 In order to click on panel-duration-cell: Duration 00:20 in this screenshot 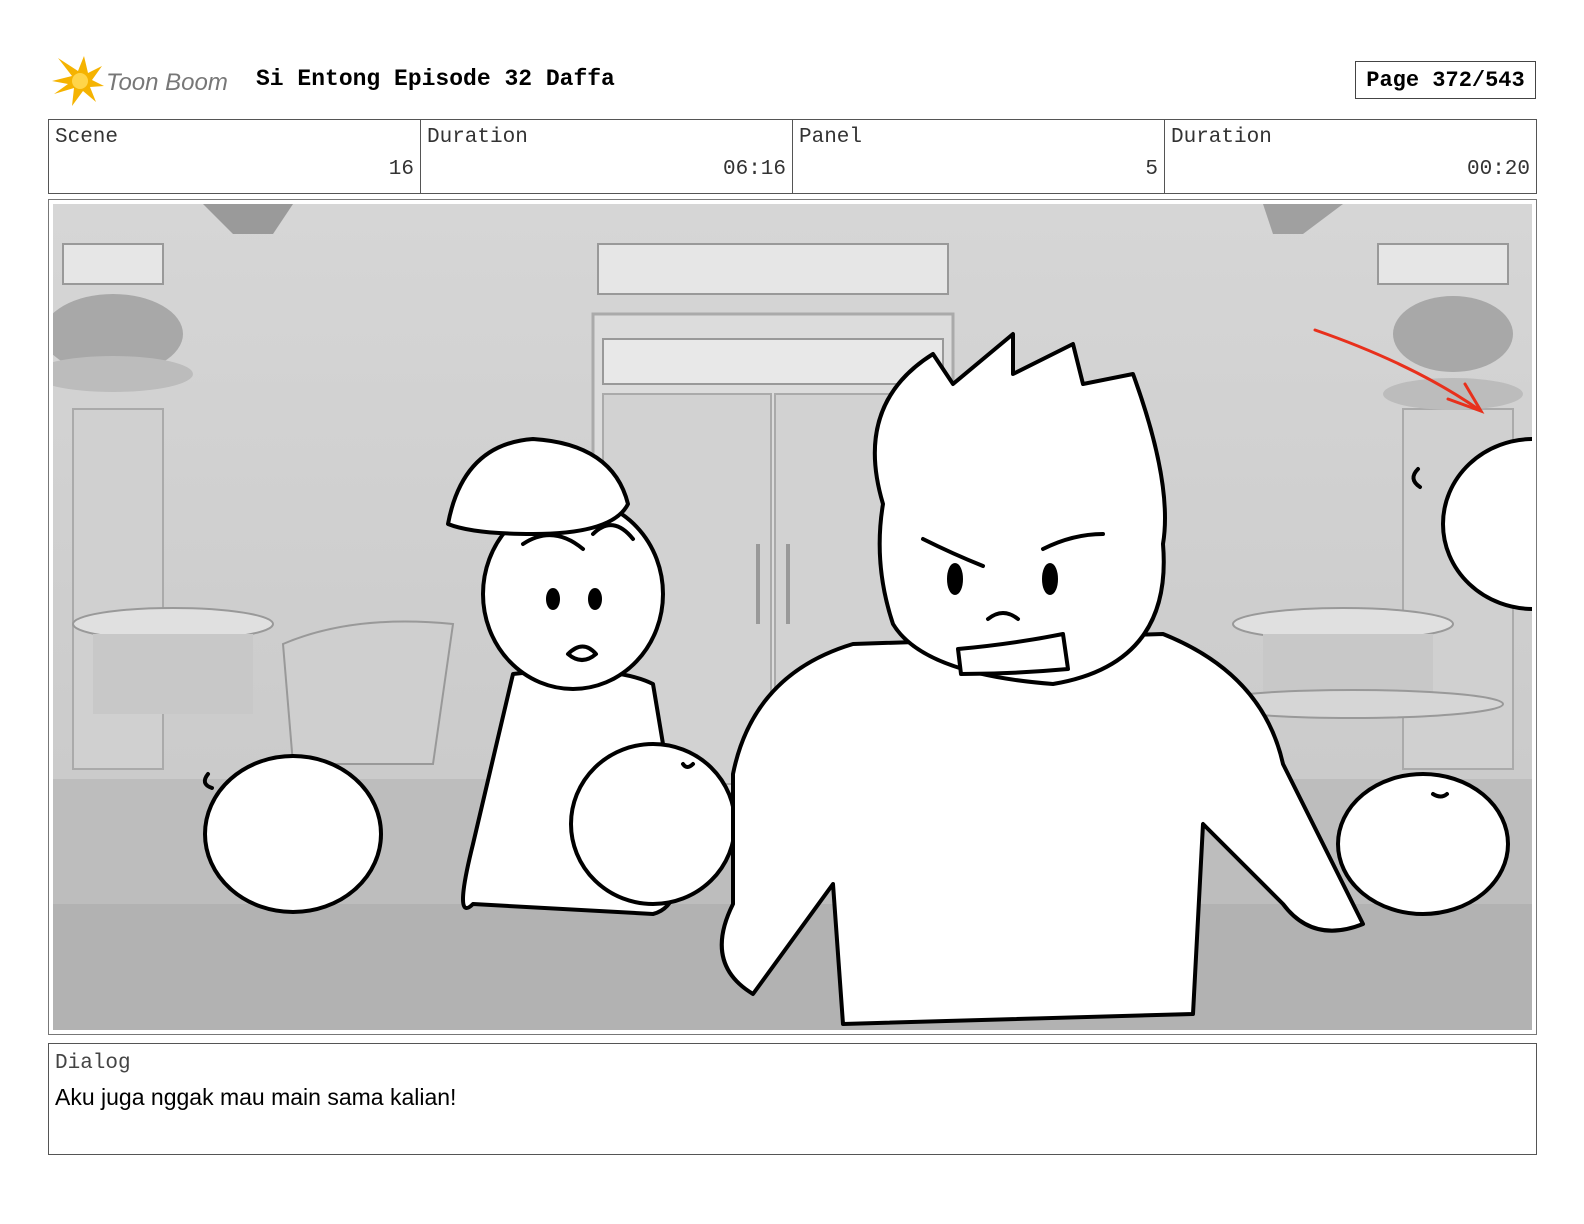, I will do `click(1350, 156)`.